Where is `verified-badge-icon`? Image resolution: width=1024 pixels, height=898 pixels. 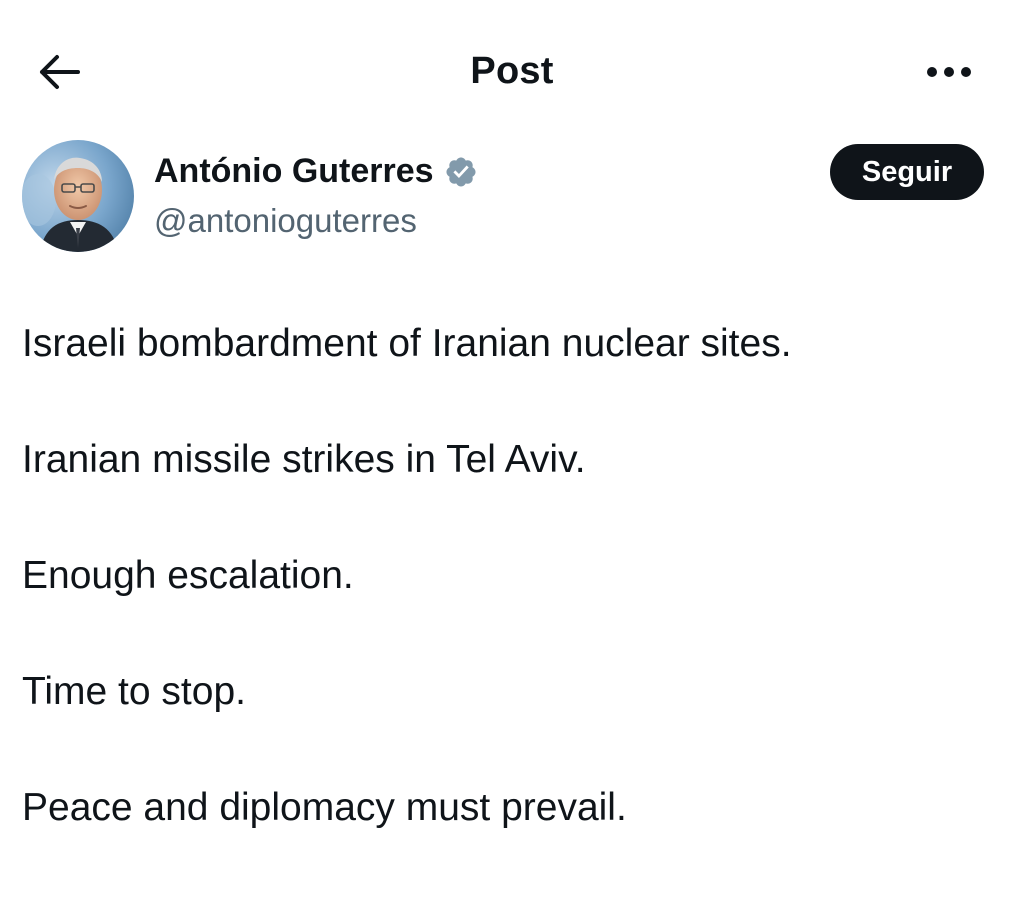 verified-badge-icon is located at coordinates (461, 171).